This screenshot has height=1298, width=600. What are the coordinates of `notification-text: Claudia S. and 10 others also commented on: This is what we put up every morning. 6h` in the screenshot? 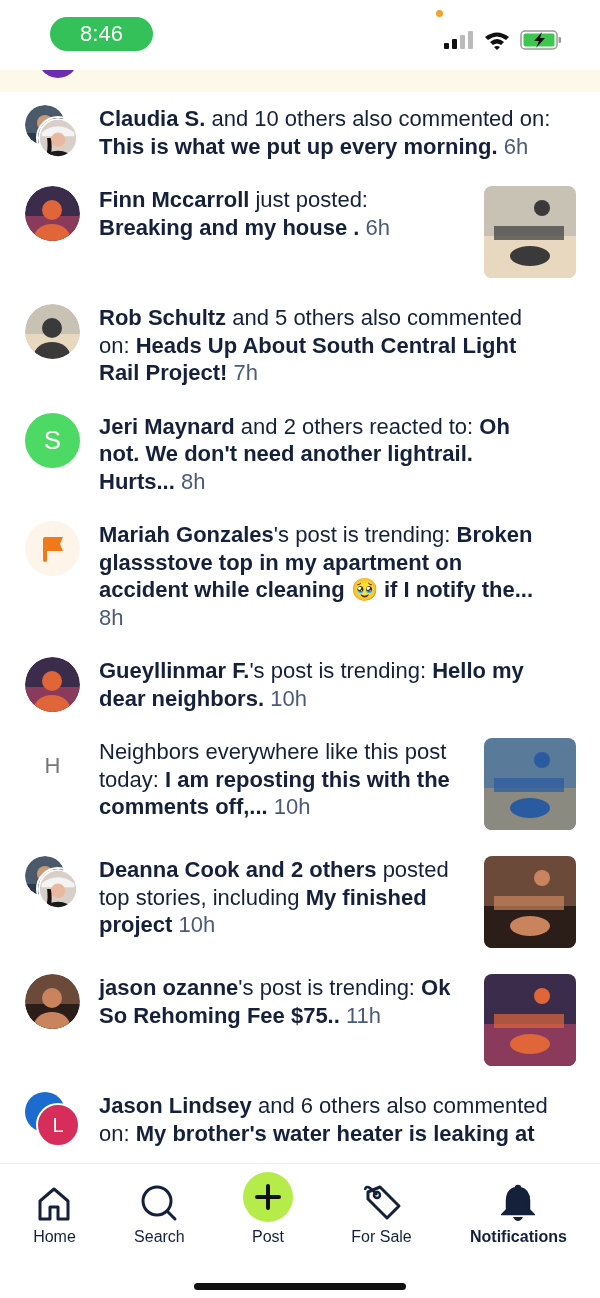 It's located at (325, 132).